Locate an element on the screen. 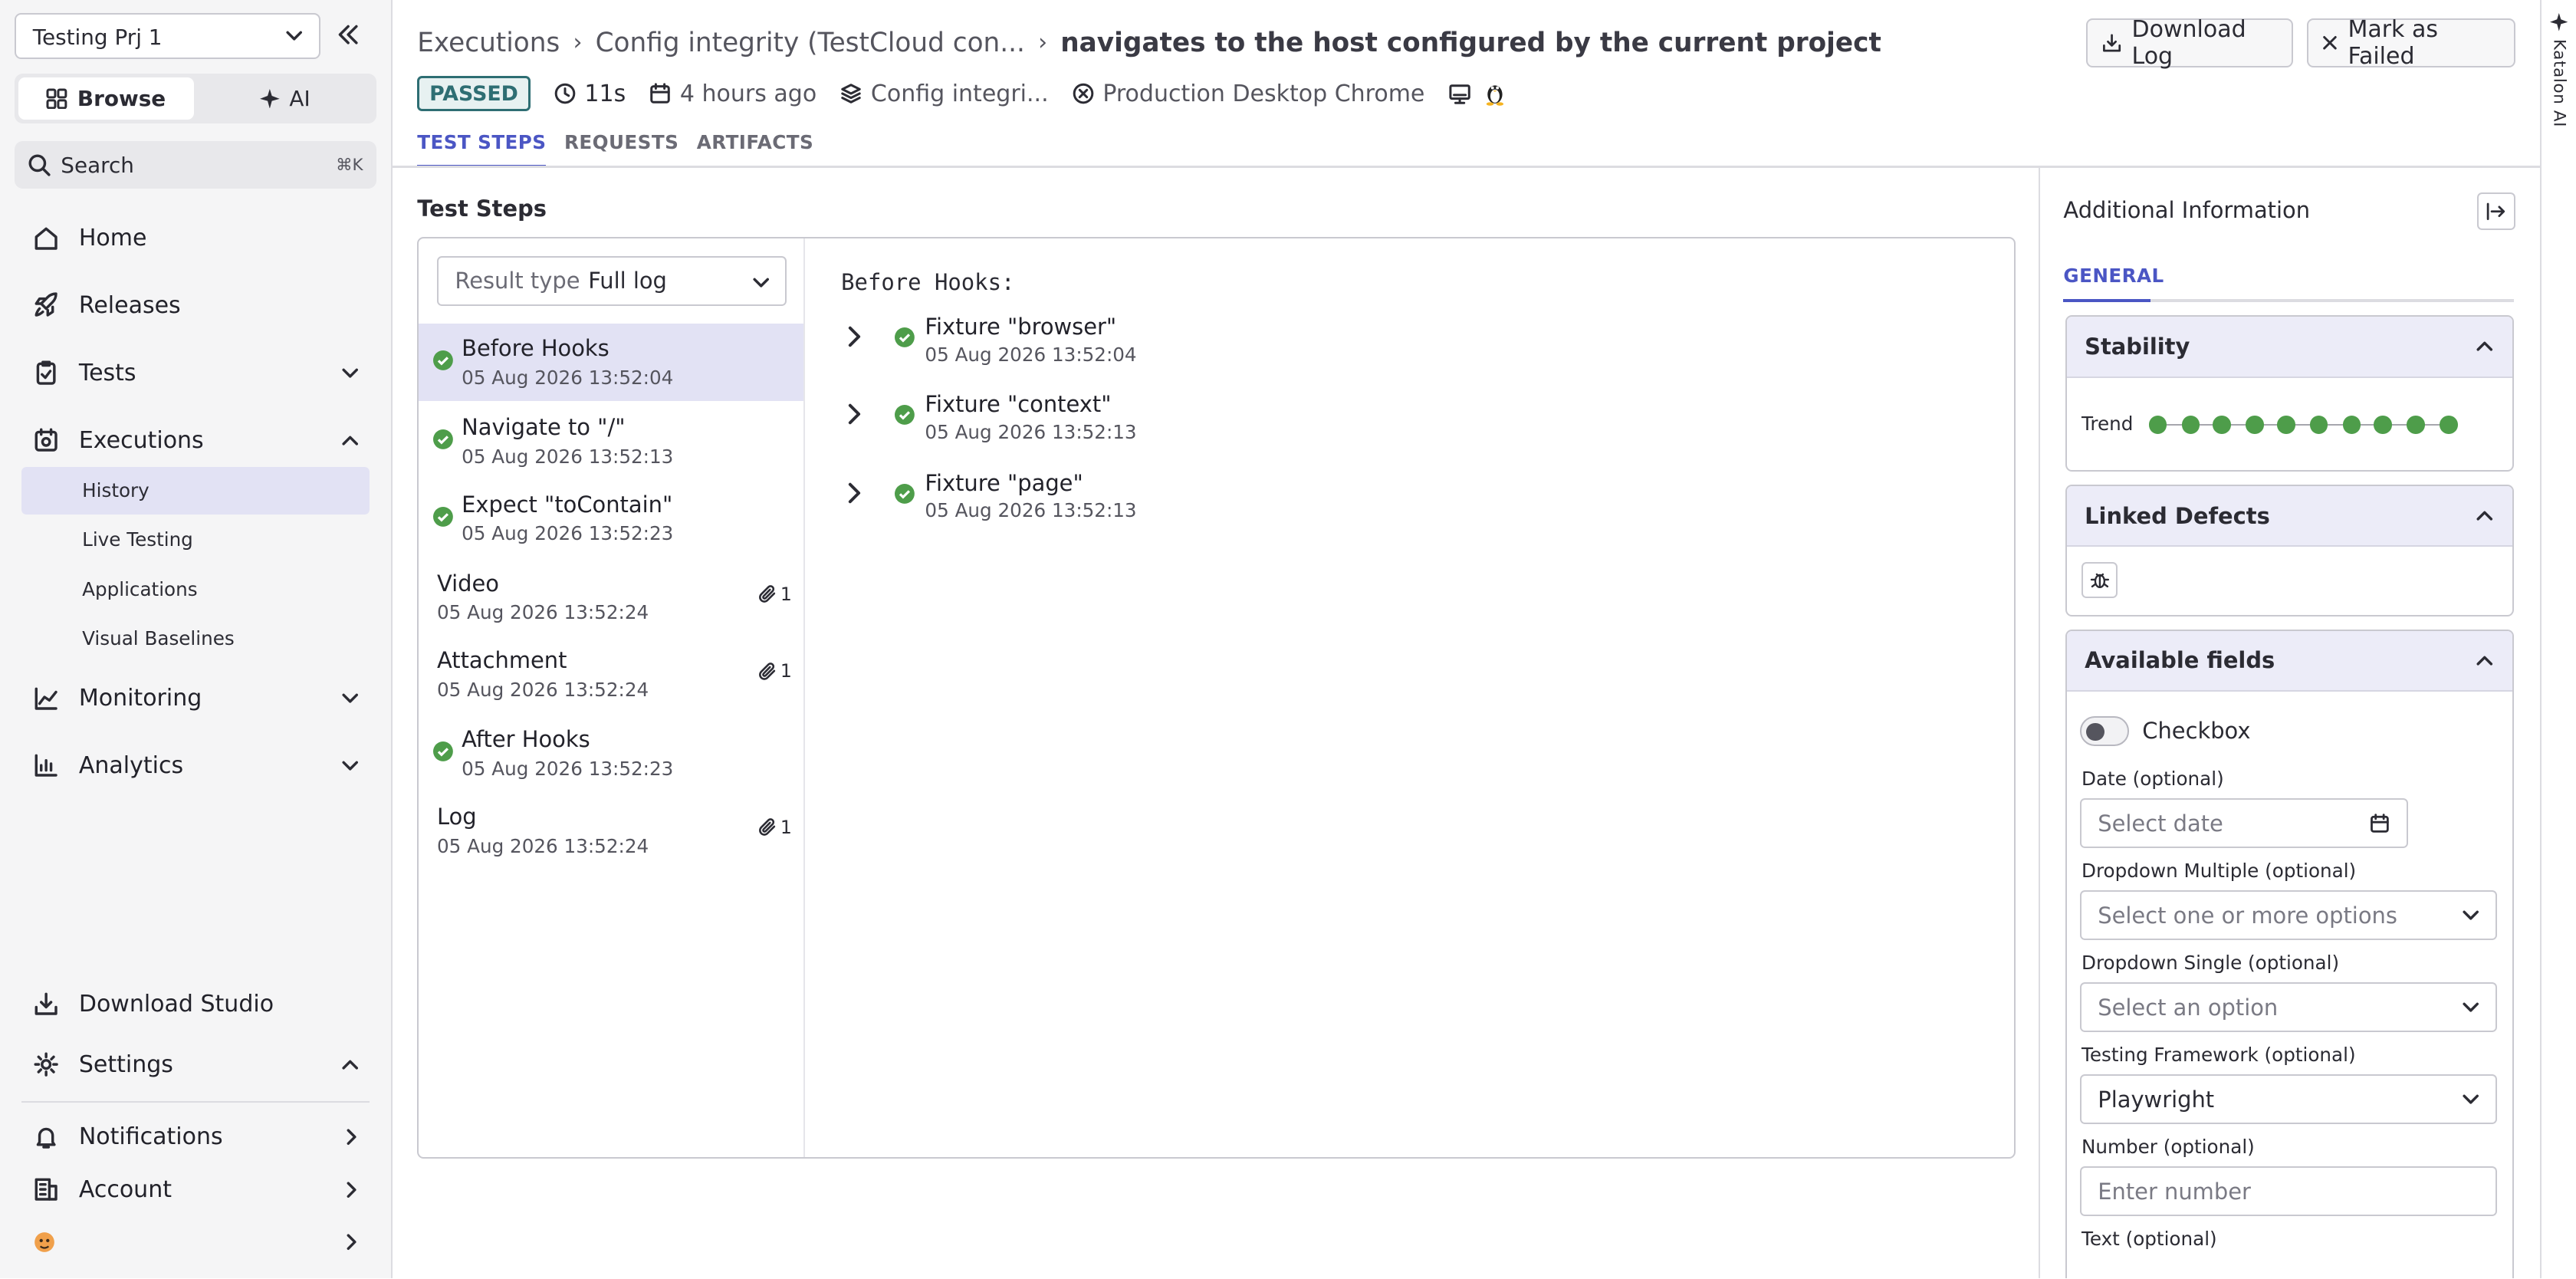 The height and width of the screenshot is (1279, 2576). detail-heading: Before Hooks: is located at coordinates (928, 282).